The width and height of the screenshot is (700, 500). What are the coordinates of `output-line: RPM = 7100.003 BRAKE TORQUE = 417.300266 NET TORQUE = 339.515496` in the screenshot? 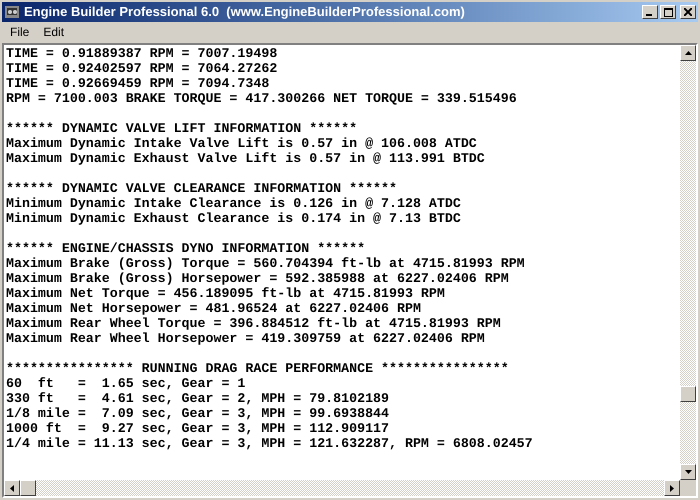 It's located at (261, 98).